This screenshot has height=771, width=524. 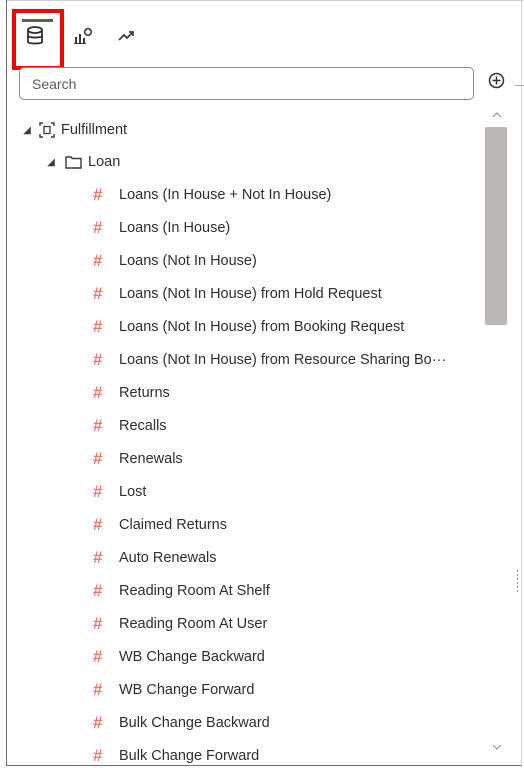 What do you see at coordinates (143, 426) in the screenshot?
I see `measure-label: Recalls` at bounding box center [143, 426].